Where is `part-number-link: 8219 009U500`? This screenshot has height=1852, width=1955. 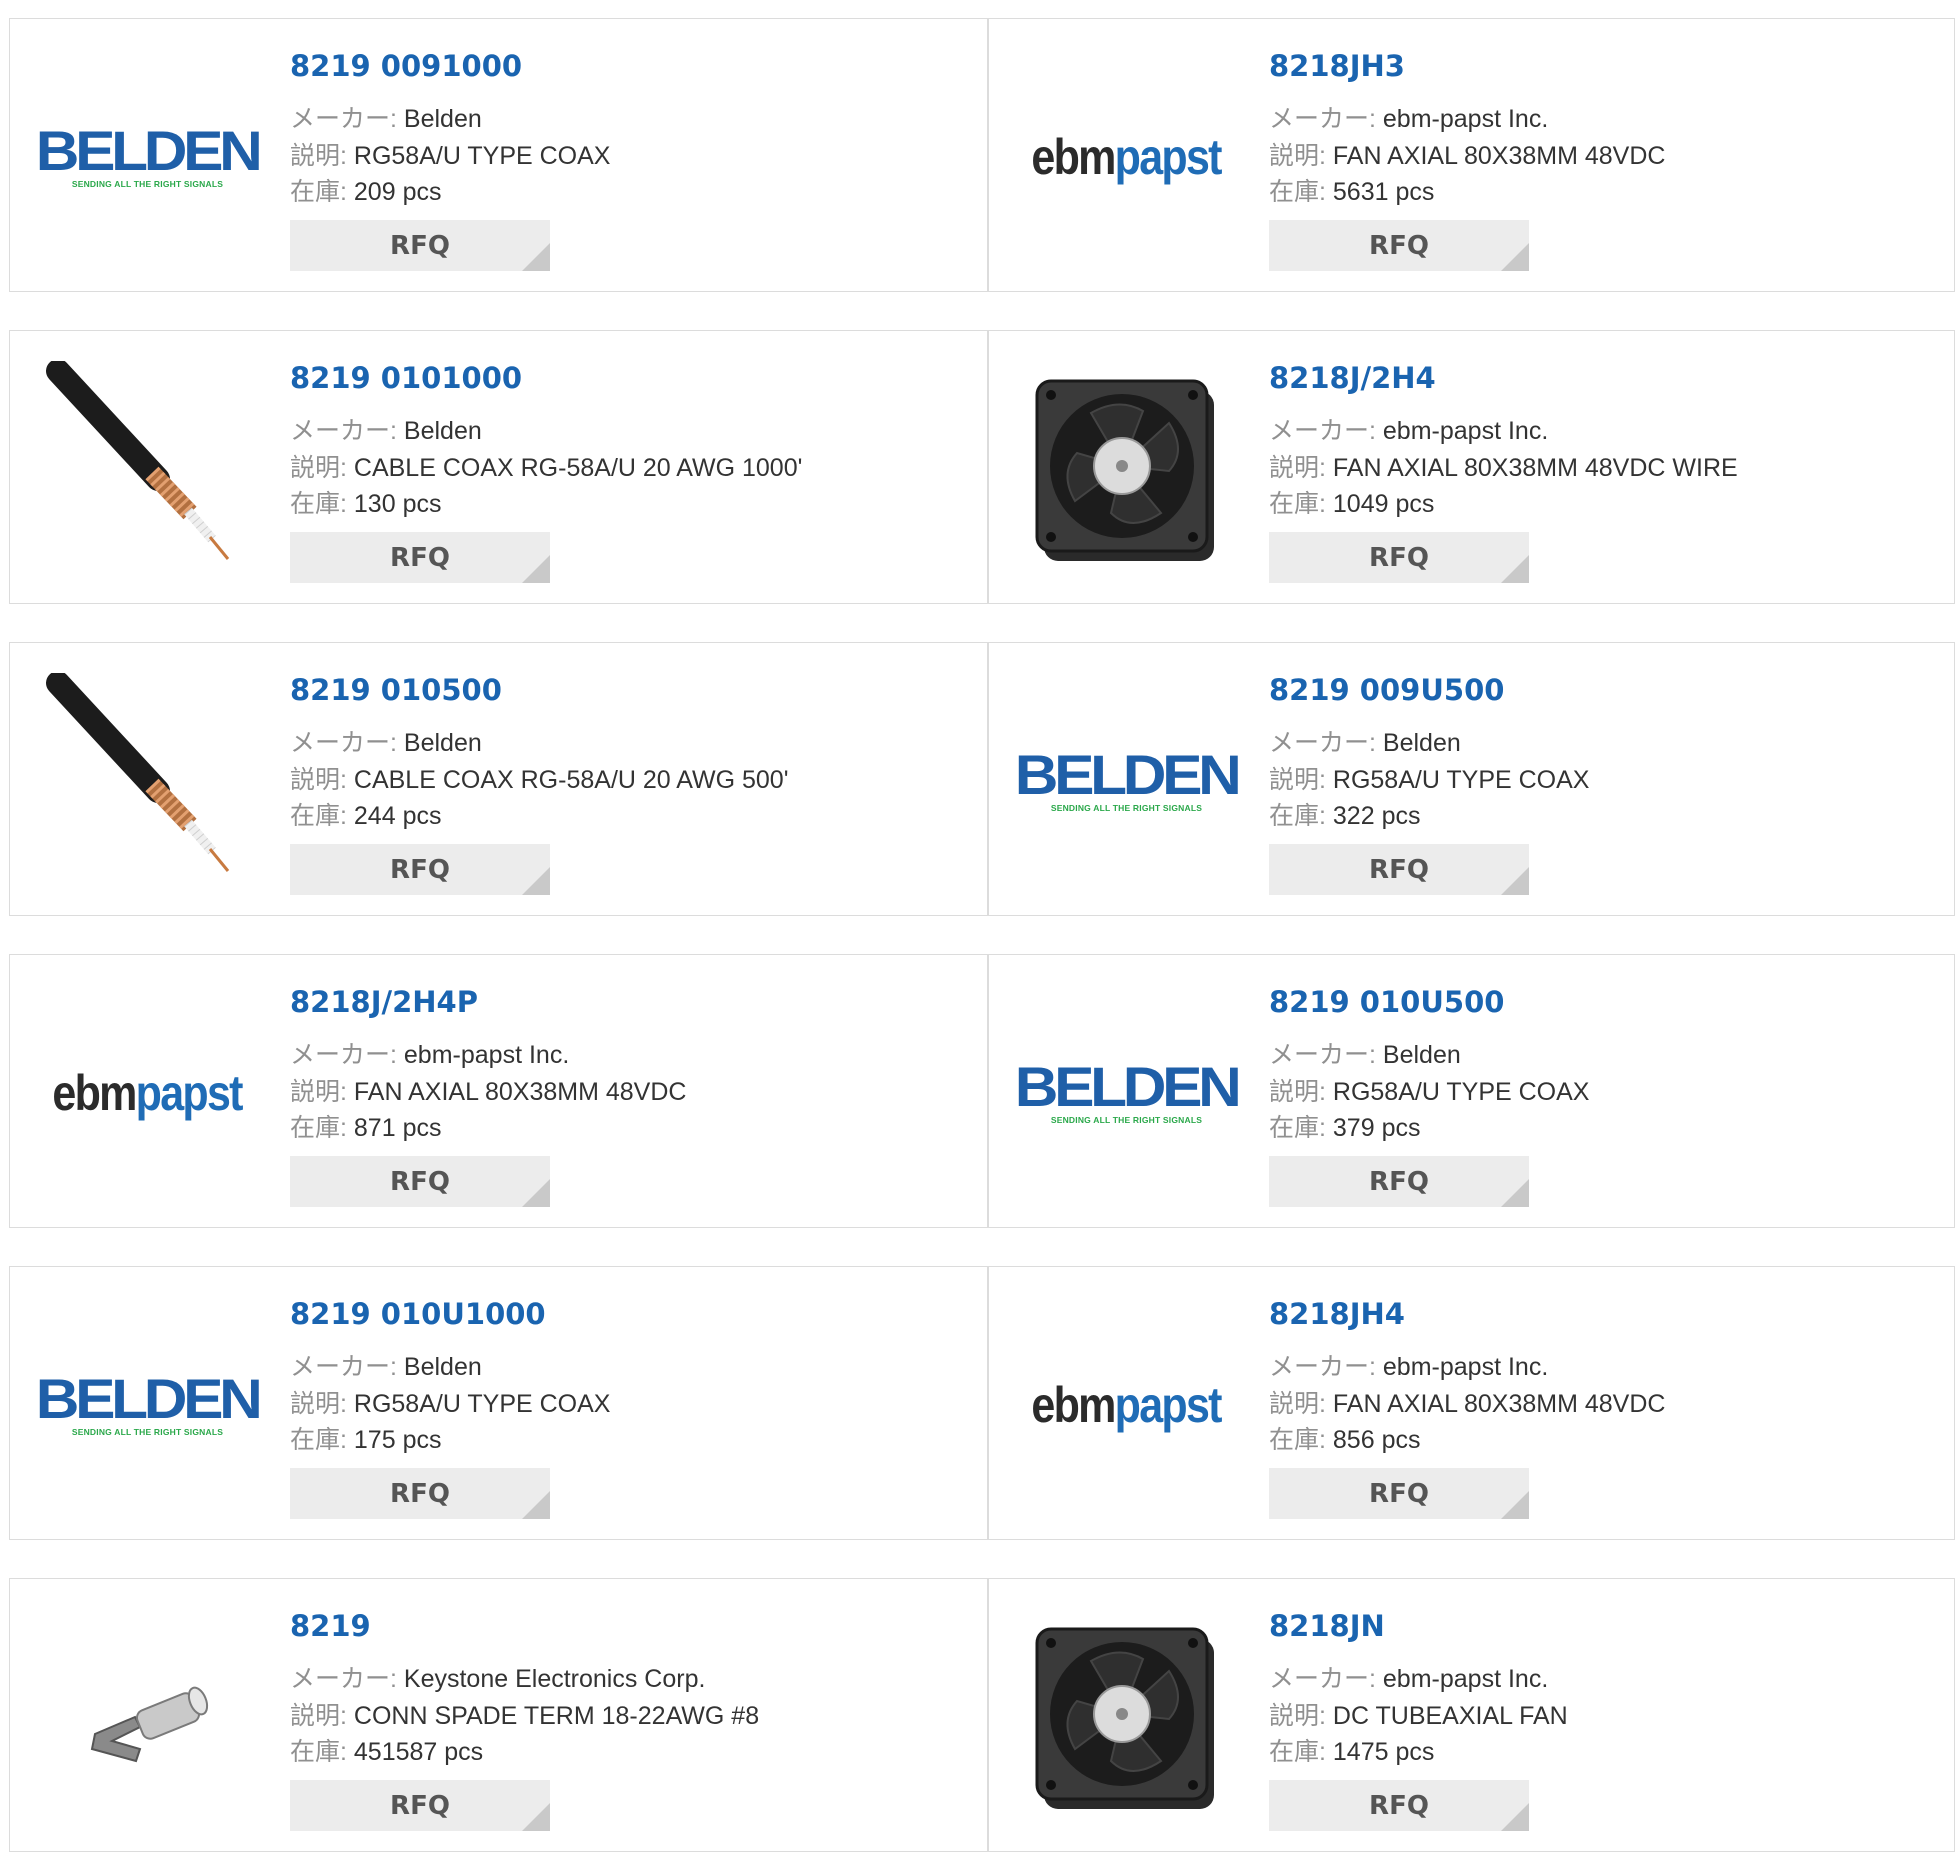
part-number-link: 8219 009U500 is located at coordinates (1386, 690).